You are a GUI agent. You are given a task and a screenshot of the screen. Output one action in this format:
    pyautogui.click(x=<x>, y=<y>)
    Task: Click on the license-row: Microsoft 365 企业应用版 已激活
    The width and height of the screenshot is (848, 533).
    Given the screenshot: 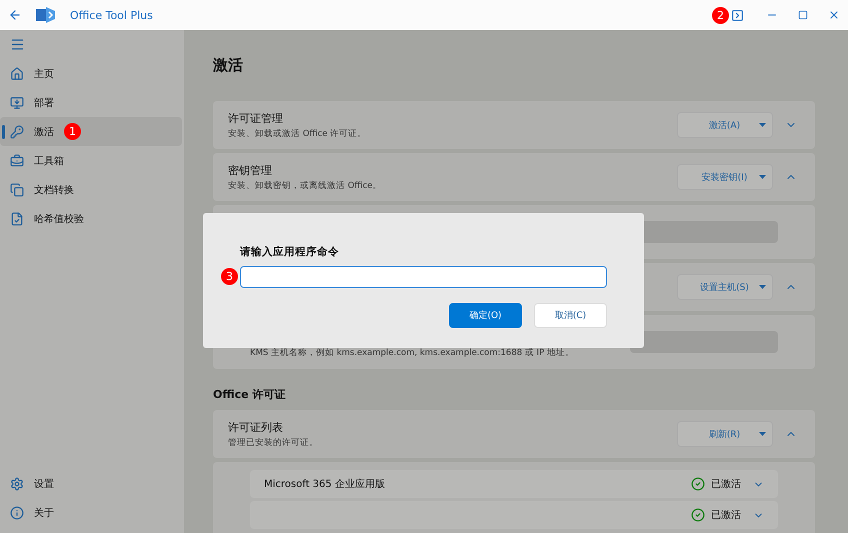 What is the action you would take?
    pyautogui.click(x=514, y=484)
    